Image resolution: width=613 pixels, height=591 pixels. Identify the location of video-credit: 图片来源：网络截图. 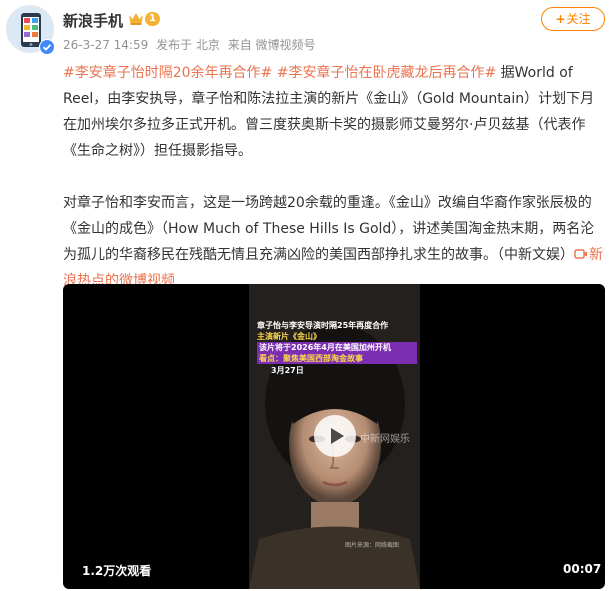
(372, 545).